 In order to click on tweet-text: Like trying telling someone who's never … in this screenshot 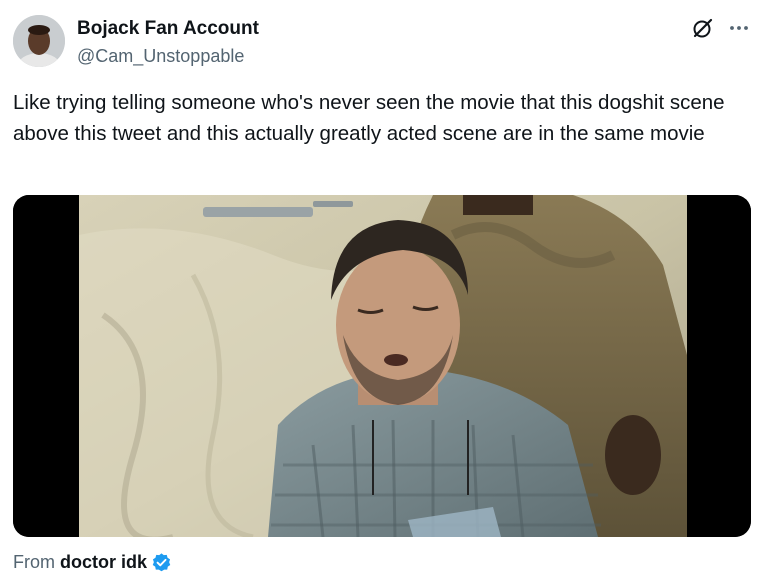, I will do `click(369, 118)`.